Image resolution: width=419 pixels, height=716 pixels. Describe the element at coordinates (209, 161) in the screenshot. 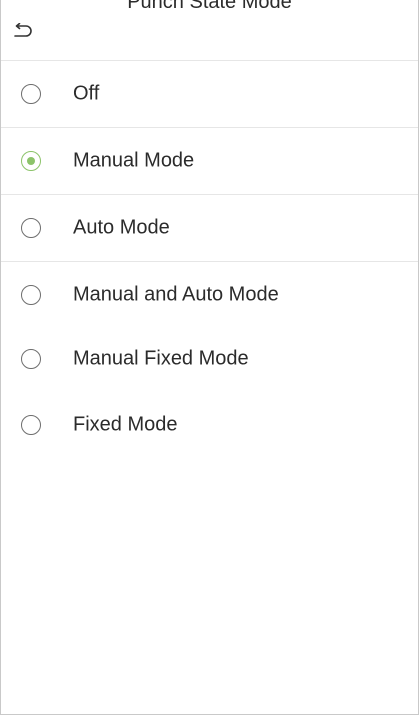

I see `option-manual-mode: Manual Mode` at that location.